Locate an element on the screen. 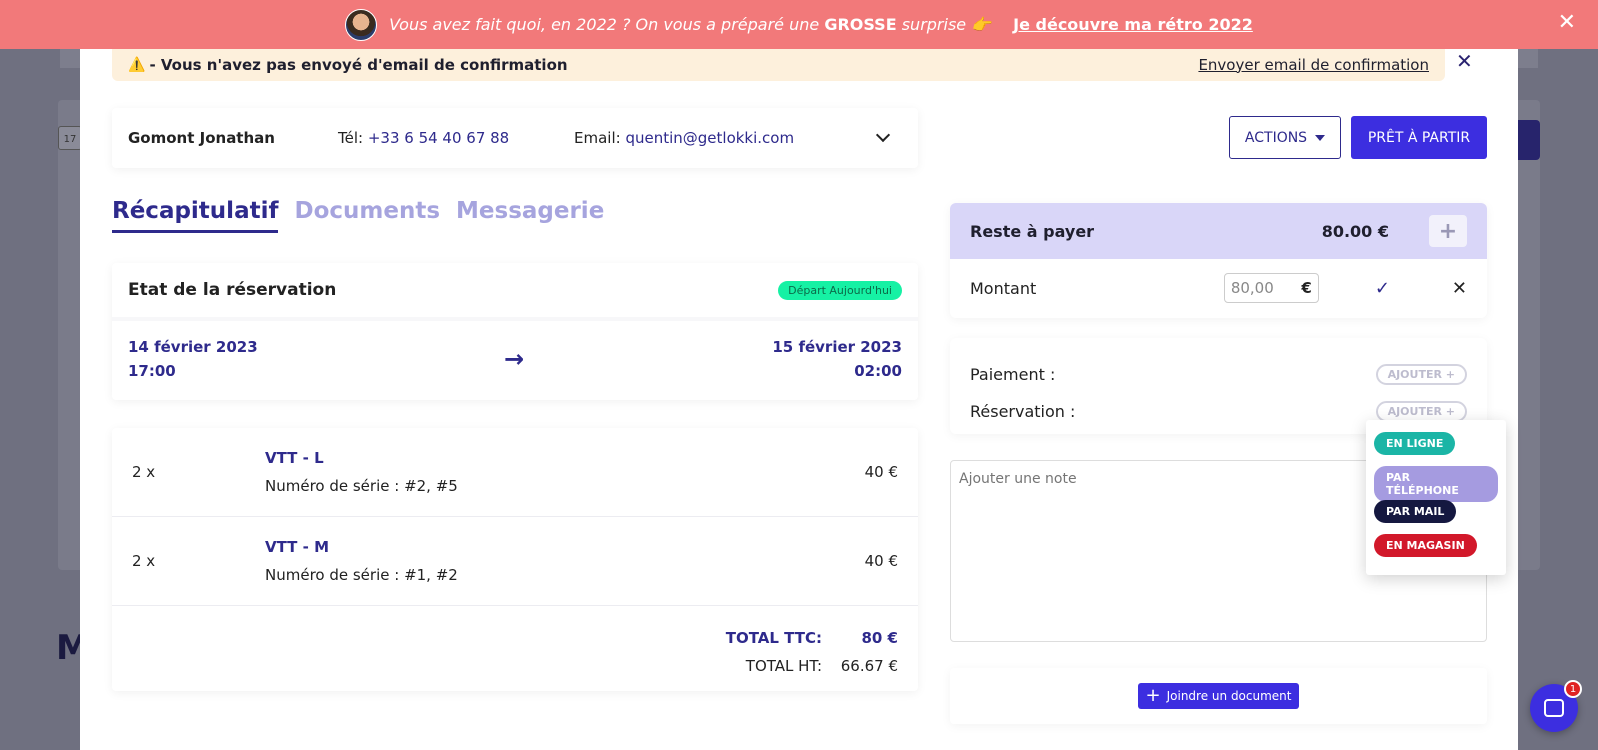  tab-bar: Récapitulatif Documents Messagerie is located at coordinates (358, 215).